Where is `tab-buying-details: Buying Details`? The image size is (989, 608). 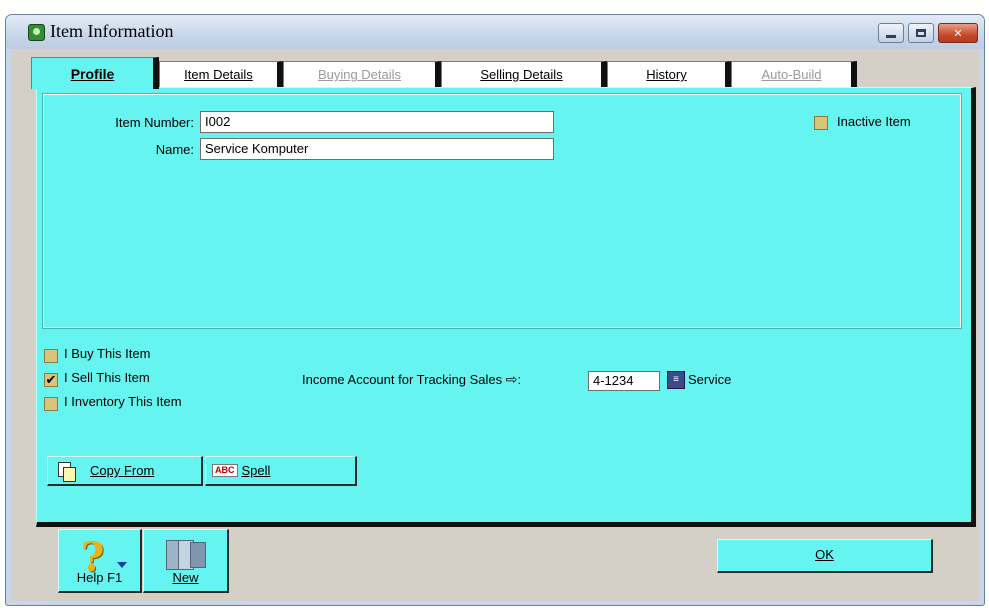 tab-buying-details: Buying Details is located at coordinates (362, 74).